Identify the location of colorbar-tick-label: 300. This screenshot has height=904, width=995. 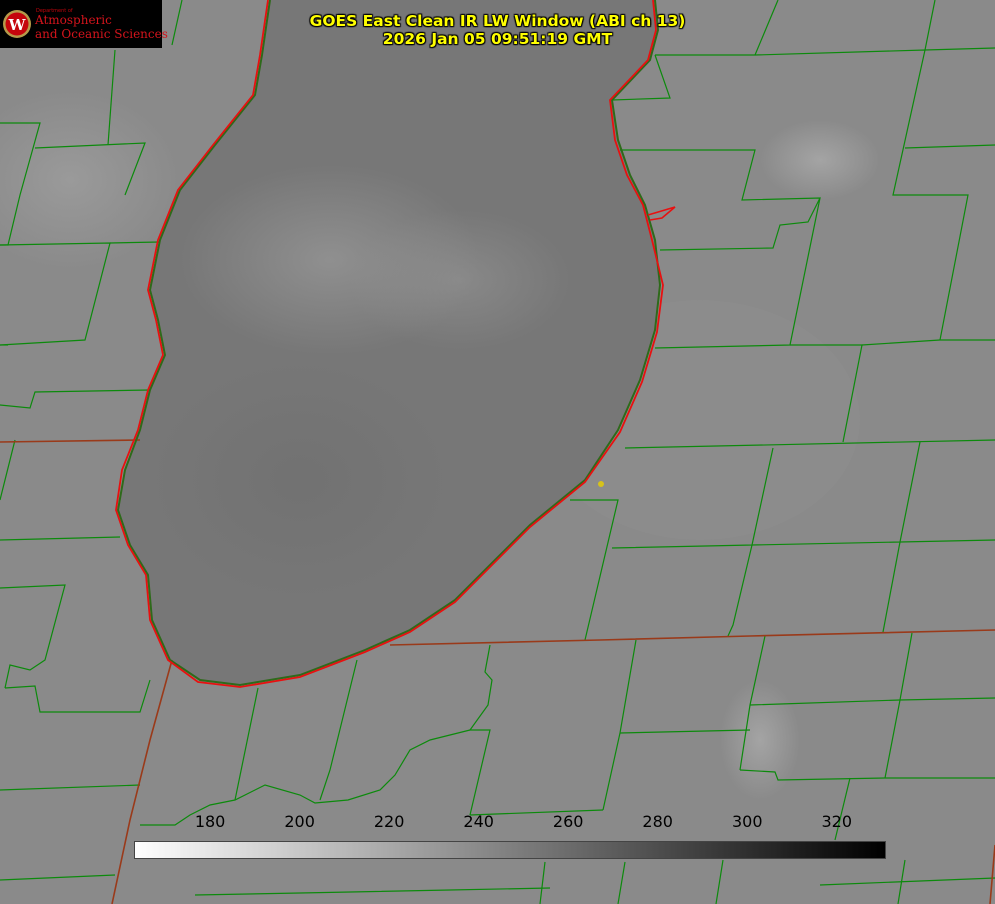
(747, 821).